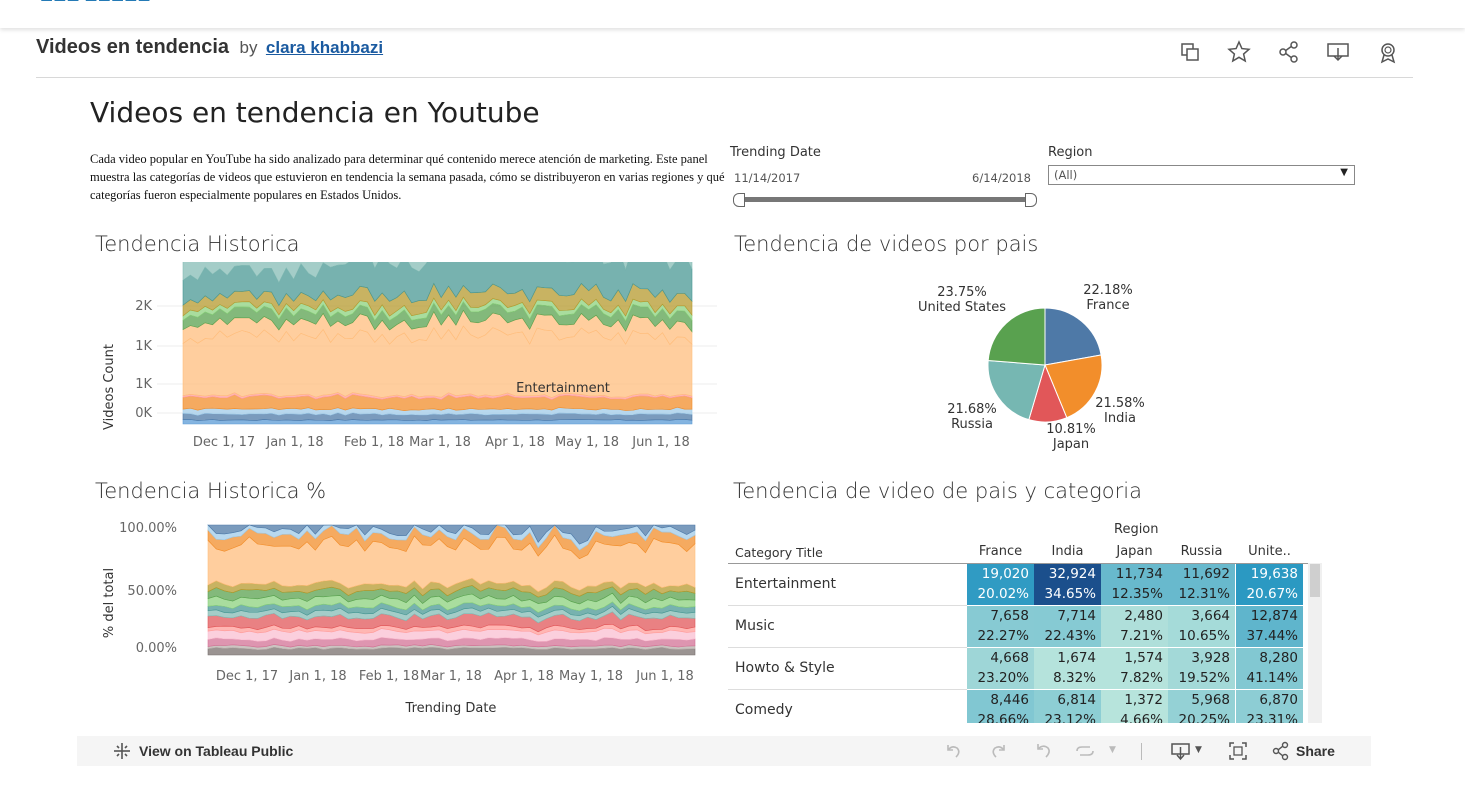  Describe the element at coordinates (294, 442) in the screenshot. I see `x-tick-label: Jan 1, 18` at that location.